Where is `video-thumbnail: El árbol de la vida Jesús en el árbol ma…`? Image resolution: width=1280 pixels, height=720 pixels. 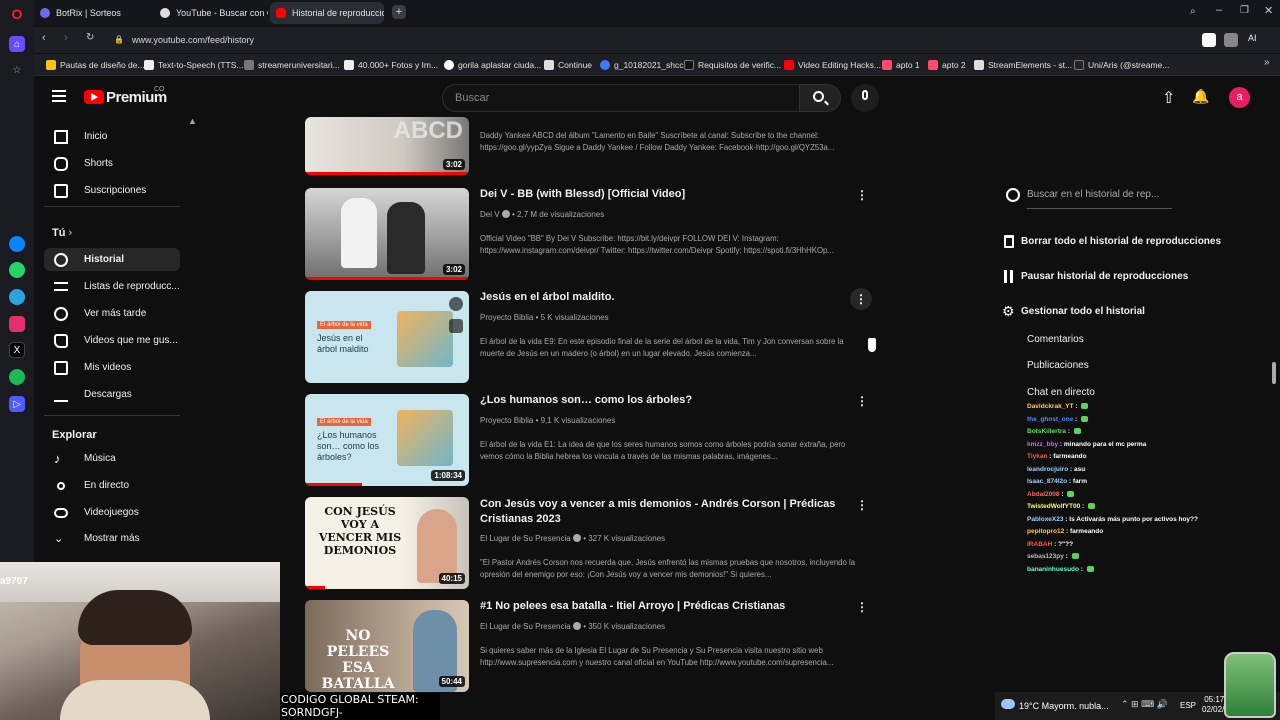
video-thumbnail: El árbol de la vida Jesús en el árbol ma… is located at coordinates (387, 337).